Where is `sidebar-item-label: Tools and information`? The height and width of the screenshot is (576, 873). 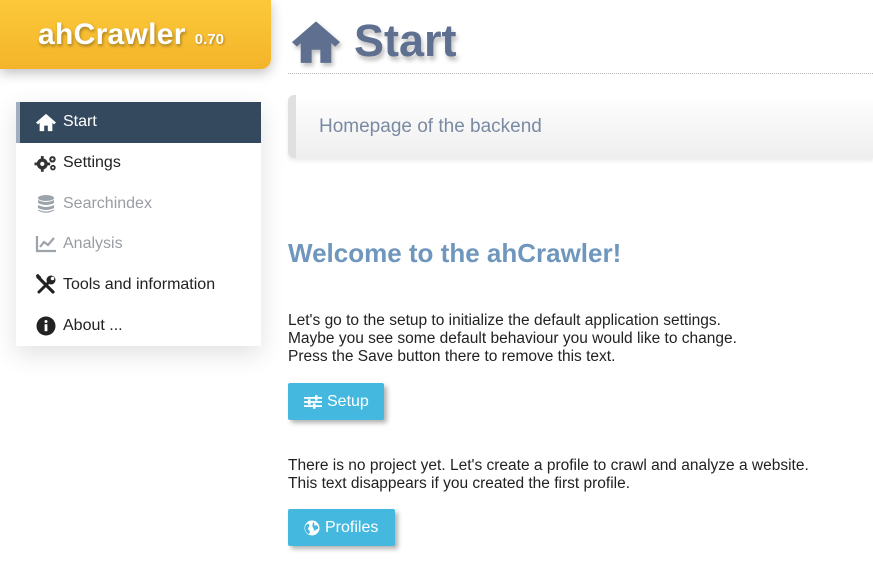 sidebar-item-label: Tools and information is located at coordinates (139, 285).